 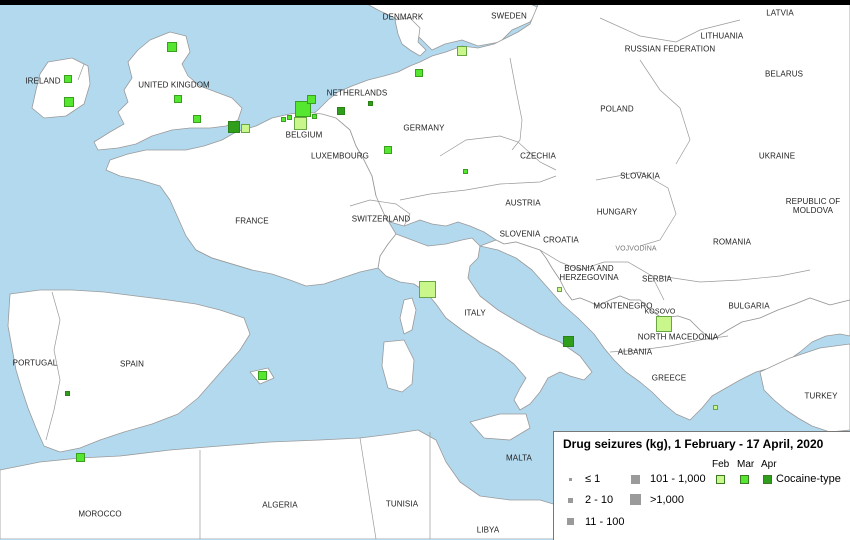 What do you see at coordinates (475, 313) in the screenshot?
I see `label-italy: ITALY` at bounding box center [475, 313].